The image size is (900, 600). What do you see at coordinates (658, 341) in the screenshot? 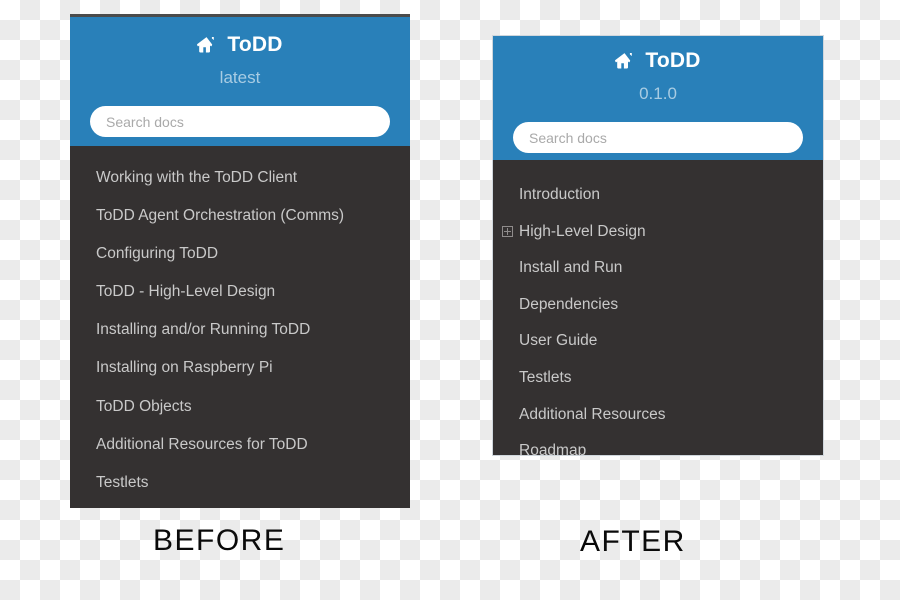
I see `sidebar-item-user-guide: User Guide` at bounding box center [658, 341].